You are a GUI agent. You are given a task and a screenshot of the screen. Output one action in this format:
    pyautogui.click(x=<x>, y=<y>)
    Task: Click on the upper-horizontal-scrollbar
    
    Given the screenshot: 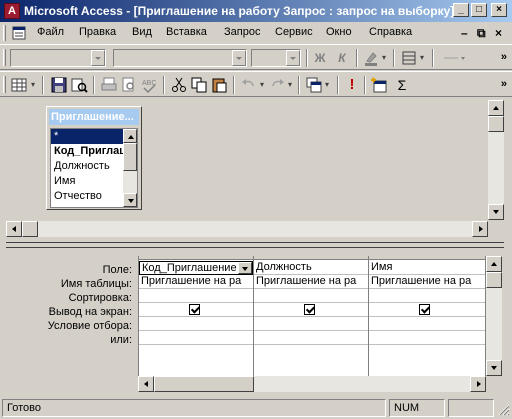 What is the action you would take?
    pyautogui.click(x=247, y=229)
    